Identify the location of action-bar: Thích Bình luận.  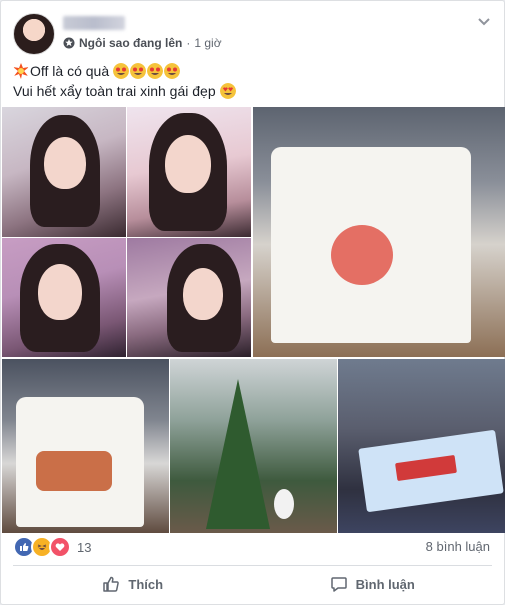
(252, 584).